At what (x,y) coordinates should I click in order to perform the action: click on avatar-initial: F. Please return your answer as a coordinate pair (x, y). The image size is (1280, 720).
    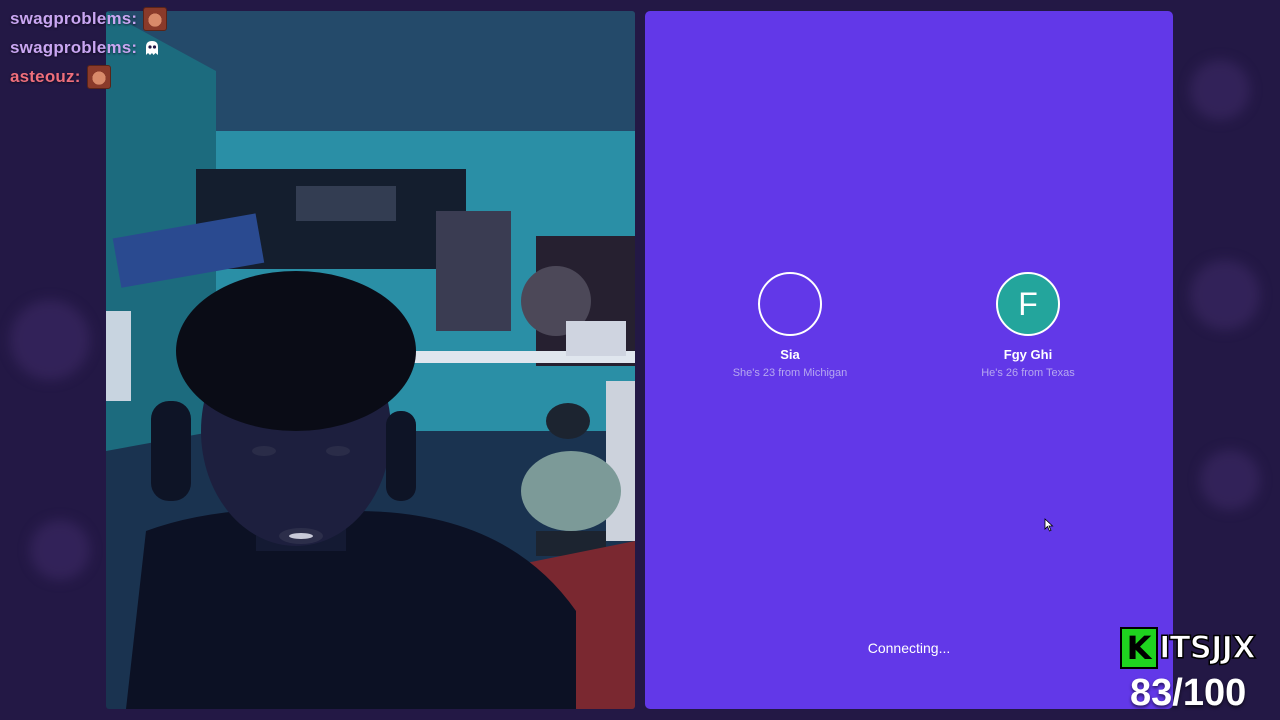
    Looking at the image, I should click on (1028, 303).